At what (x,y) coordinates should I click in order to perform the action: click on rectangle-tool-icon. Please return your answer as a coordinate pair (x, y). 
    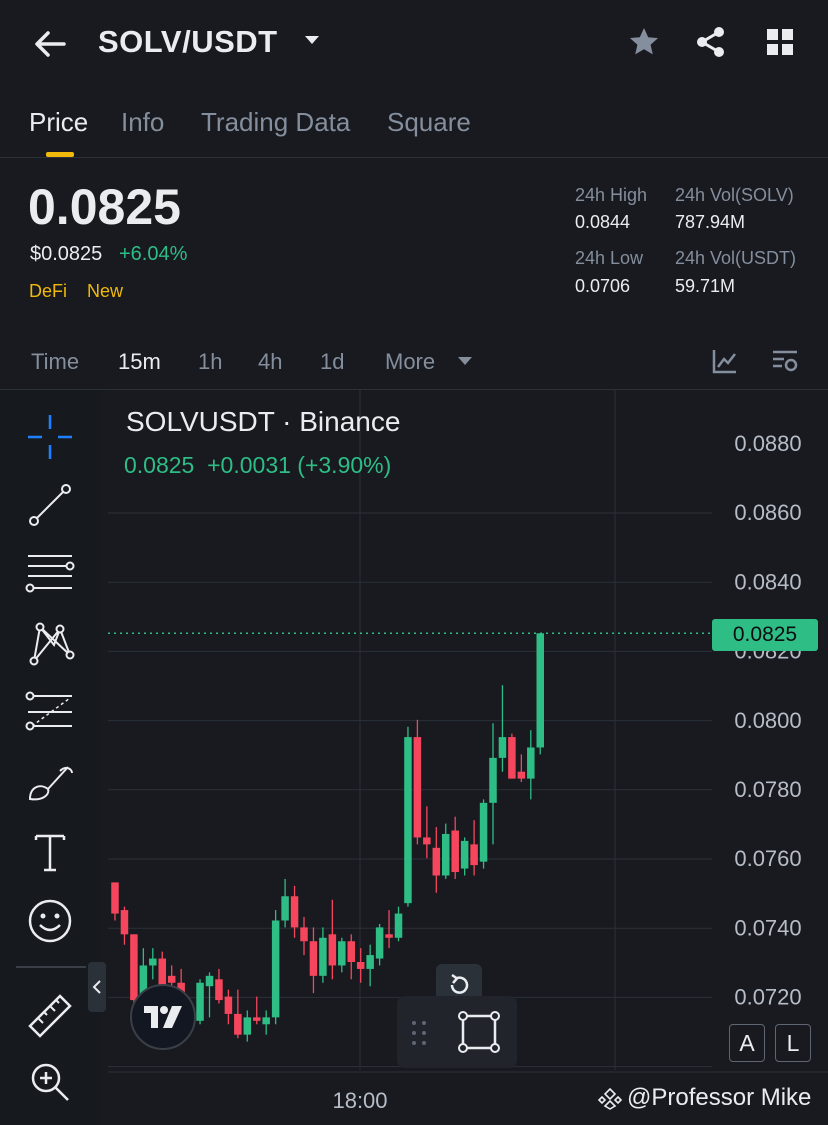
    Looking at the image, I should click on (479, 1032).